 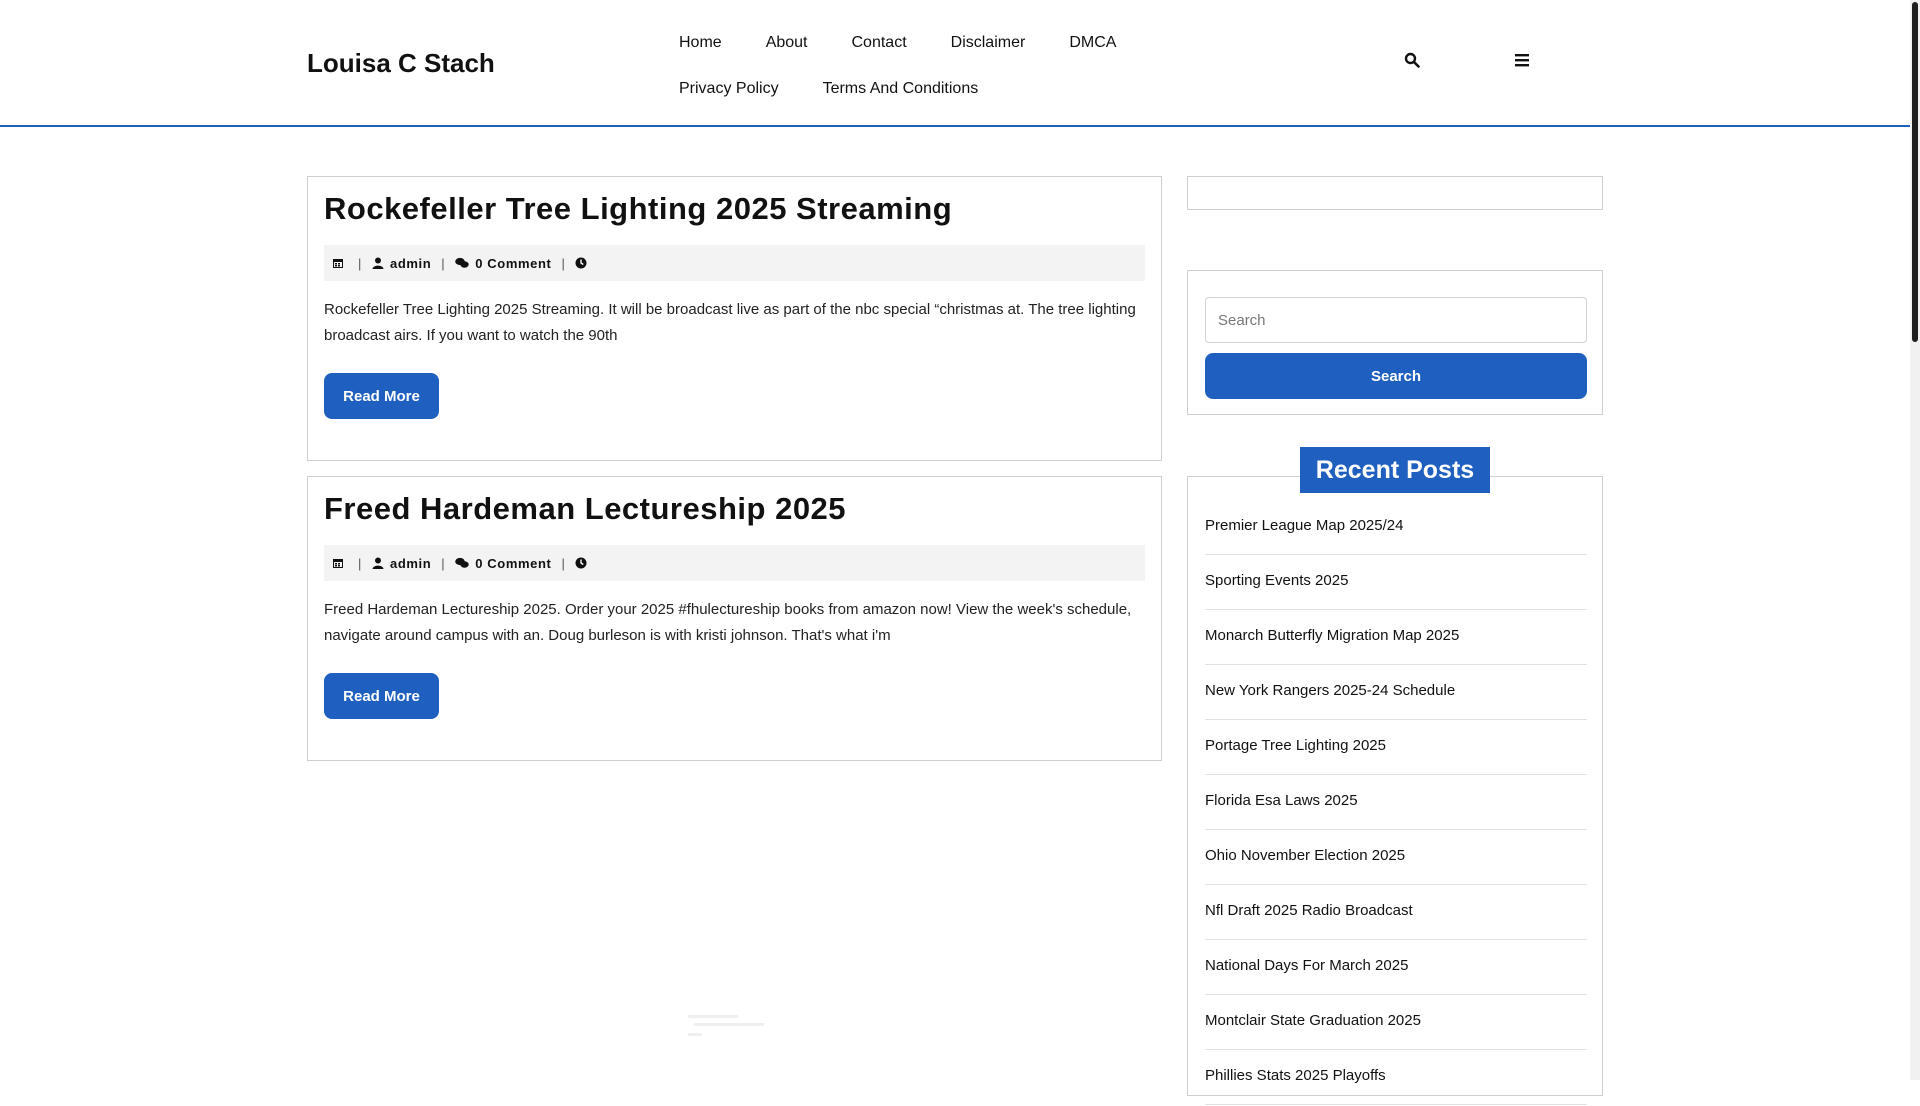 I want to click on hamburger-menu-icon, so click(x=1524, y=62).